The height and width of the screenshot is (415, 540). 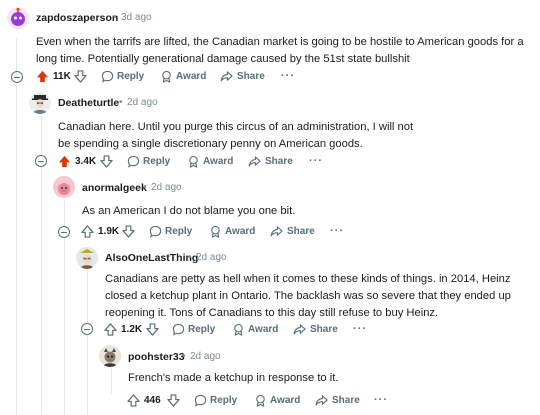 What do you see at coordinates (151, 258) in the screenshot?
I see `comment-author: AlsoOneLastThing` at bounding box center [151, 258].